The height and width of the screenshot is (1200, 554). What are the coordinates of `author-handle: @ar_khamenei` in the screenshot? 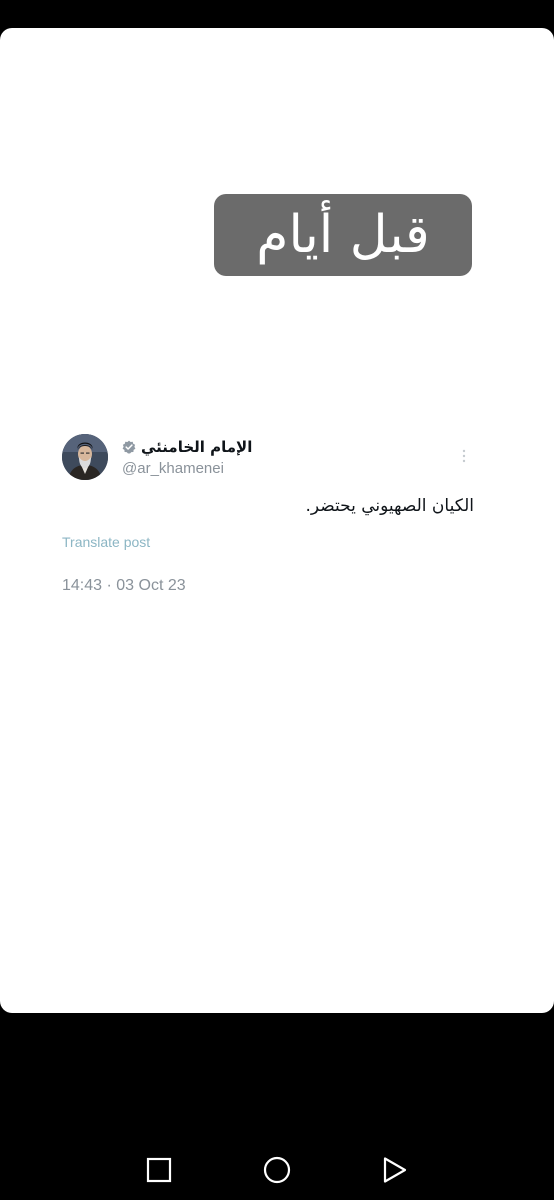 It's located at (173, 468).